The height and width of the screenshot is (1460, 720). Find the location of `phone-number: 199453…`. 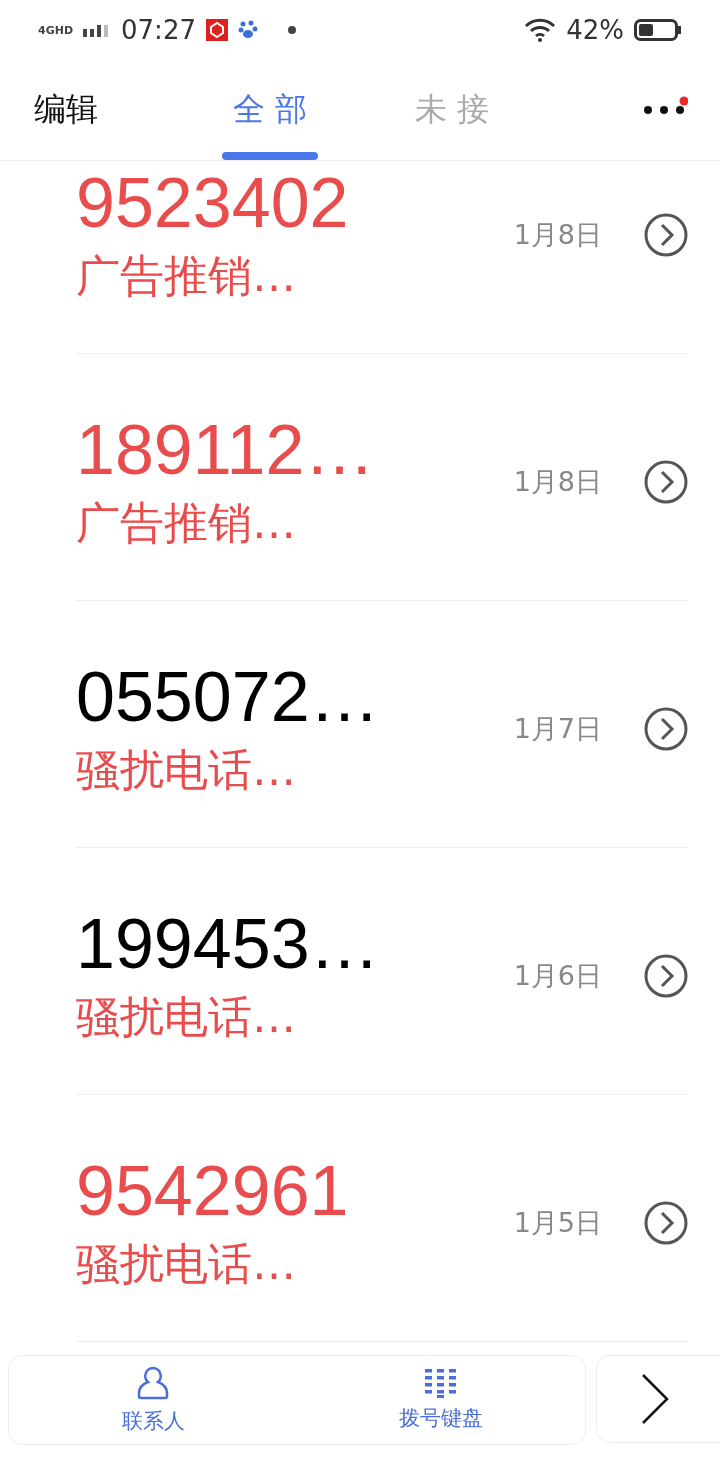

phone-number: 199453… is located at coordinates (228, 944).